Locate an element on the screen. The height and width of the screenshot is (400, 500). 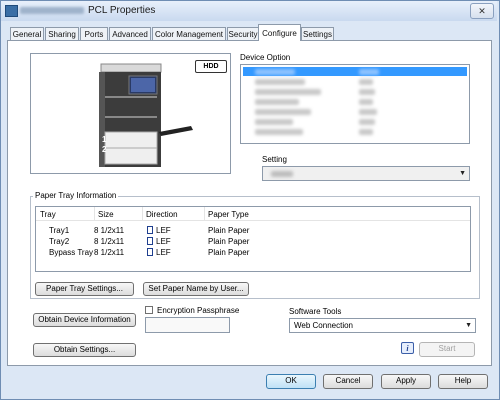
obtain-device-info-button: Obtain Device Information is located at coordinates (84, 320).